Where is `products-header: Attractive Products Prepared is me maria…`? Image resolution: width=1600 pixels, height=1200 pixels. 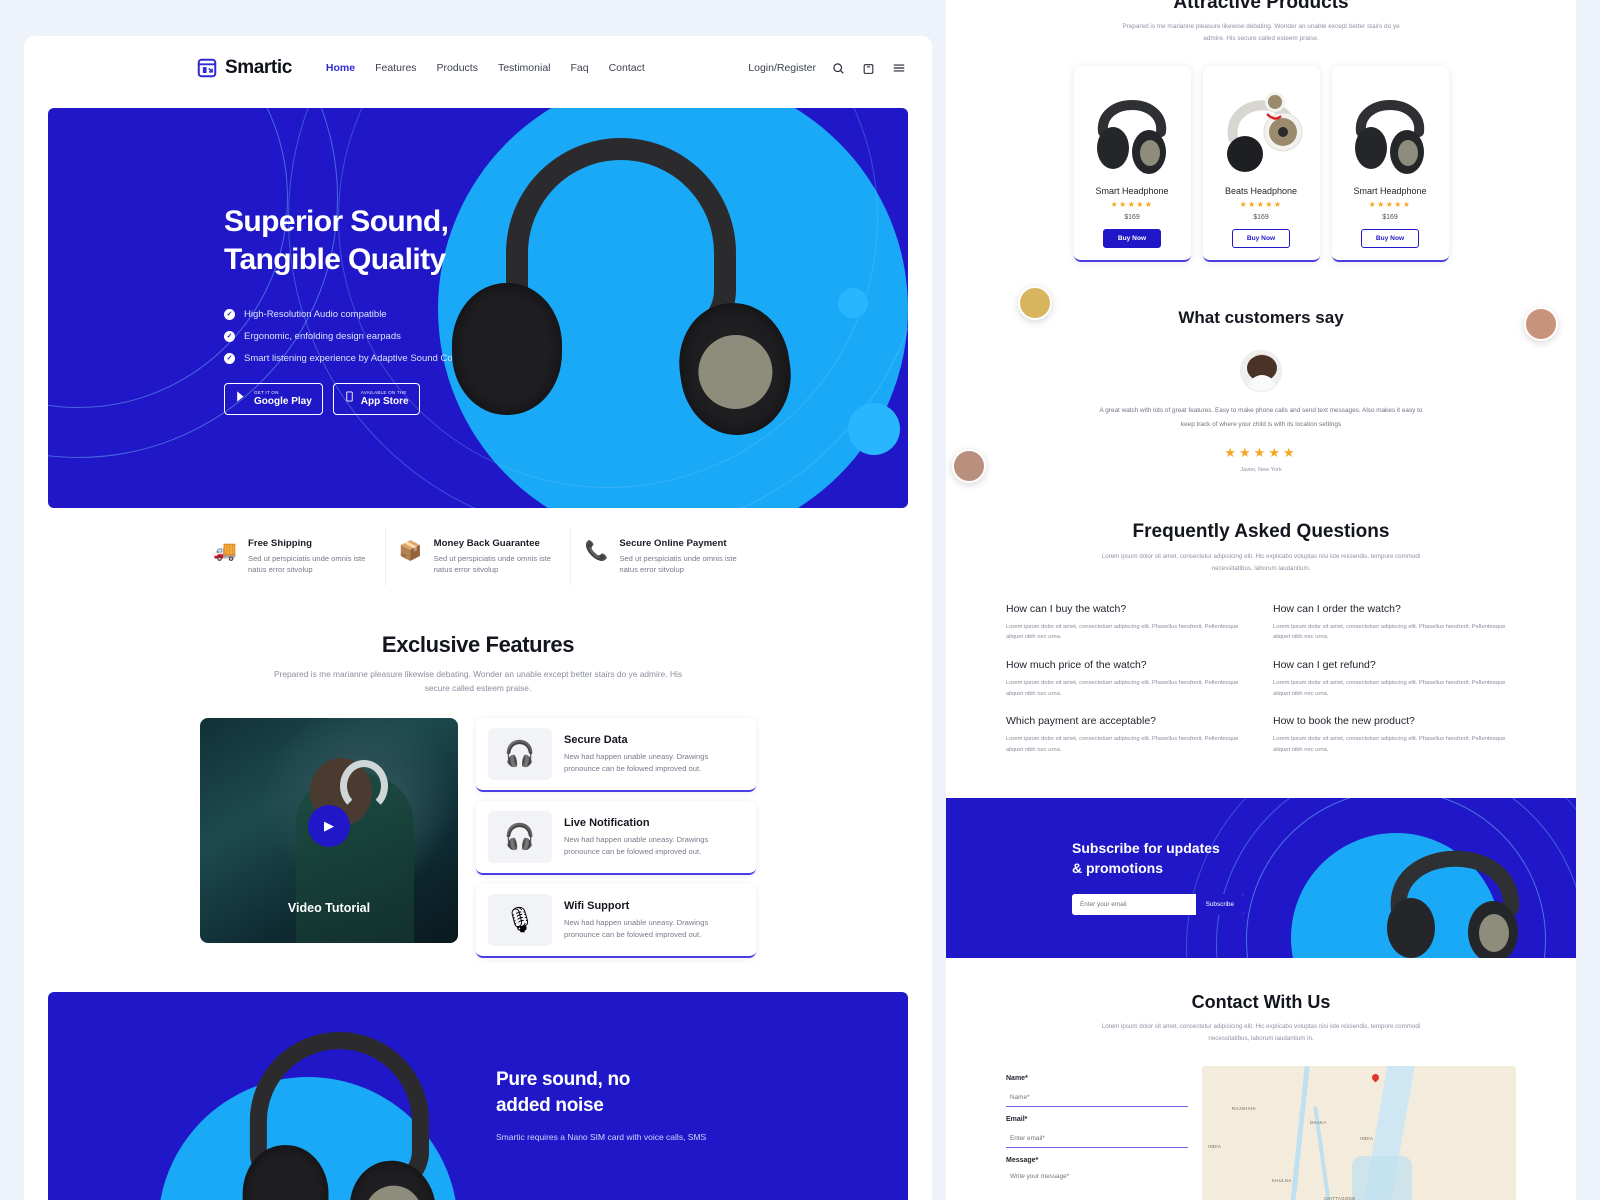 products-header: Attractive Products Prepared is me maria… is located at coordinates (1261, 22).